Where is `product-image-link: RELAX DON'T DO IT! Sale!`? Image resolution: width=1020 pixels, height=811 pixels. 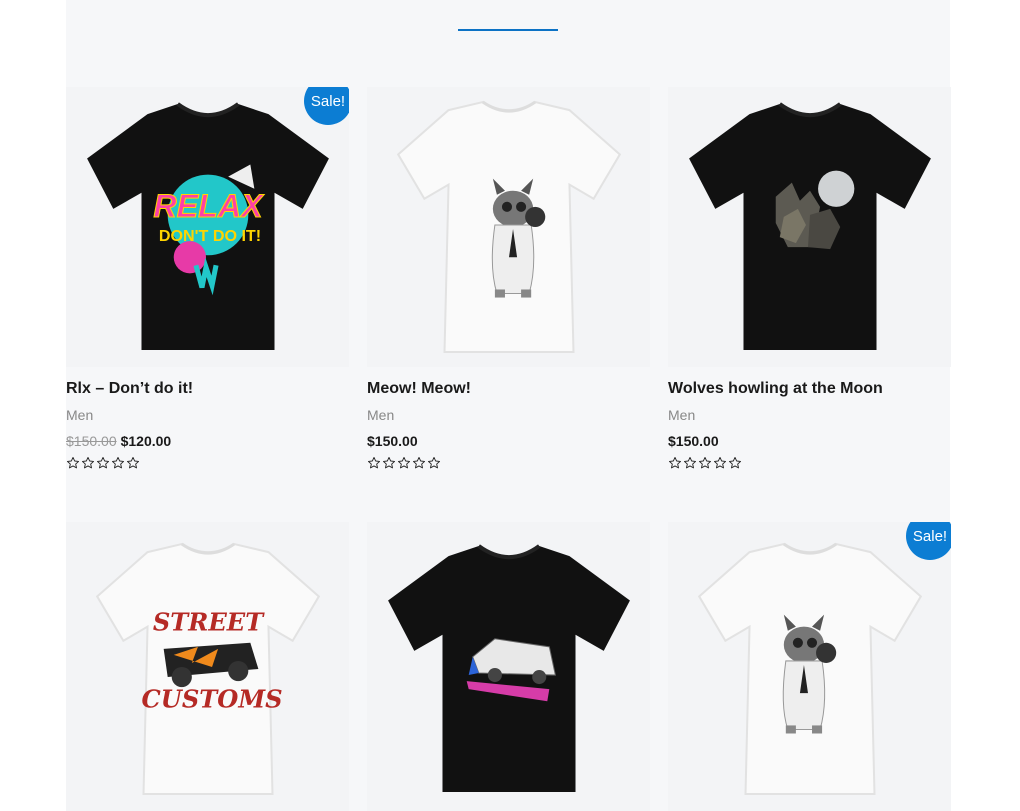 product-image-link: RELAX DON'T DO IT! Sale! is located at coordinates (207, 227).